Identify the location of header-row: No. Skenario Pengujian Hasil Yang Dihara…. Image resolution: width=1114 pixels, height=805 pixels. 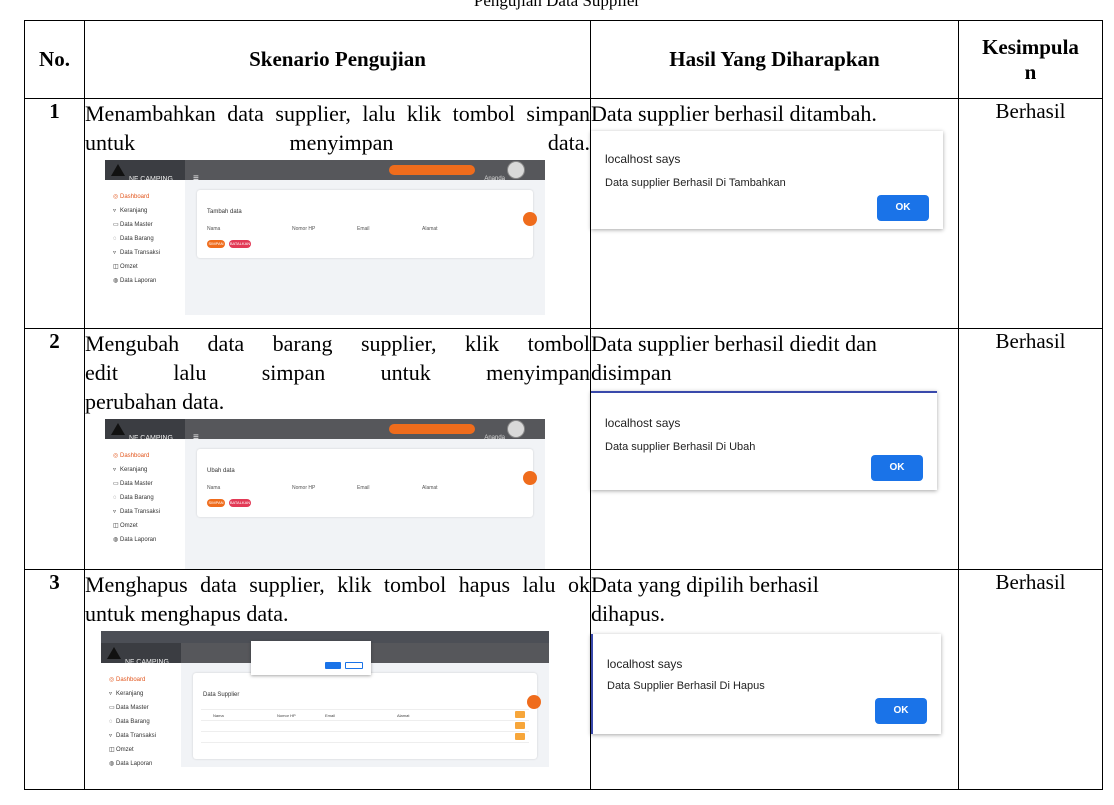
(563, 59).